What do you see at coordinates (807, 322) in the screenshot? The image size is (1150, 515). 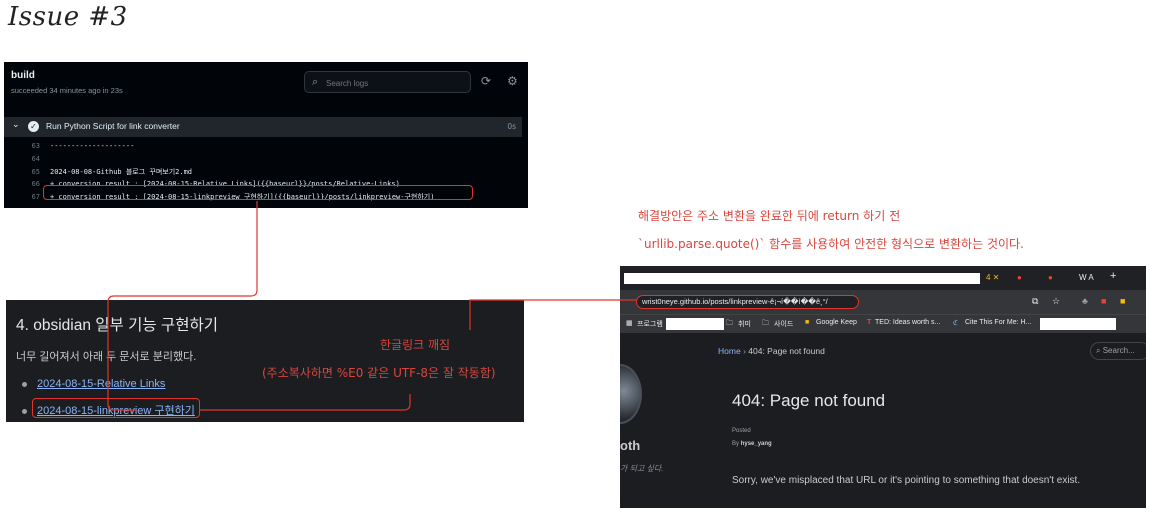 I see `keep-icon: ■` at bounding box center [807, 322].